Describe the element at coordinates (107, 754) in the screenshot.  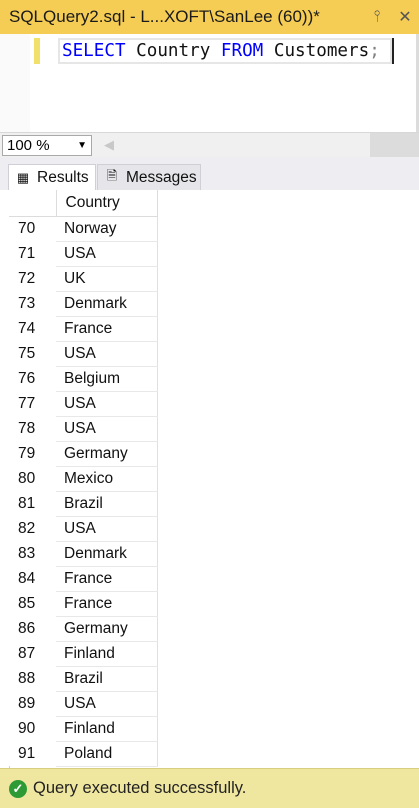
I see `country-cell: Poland` at that location.